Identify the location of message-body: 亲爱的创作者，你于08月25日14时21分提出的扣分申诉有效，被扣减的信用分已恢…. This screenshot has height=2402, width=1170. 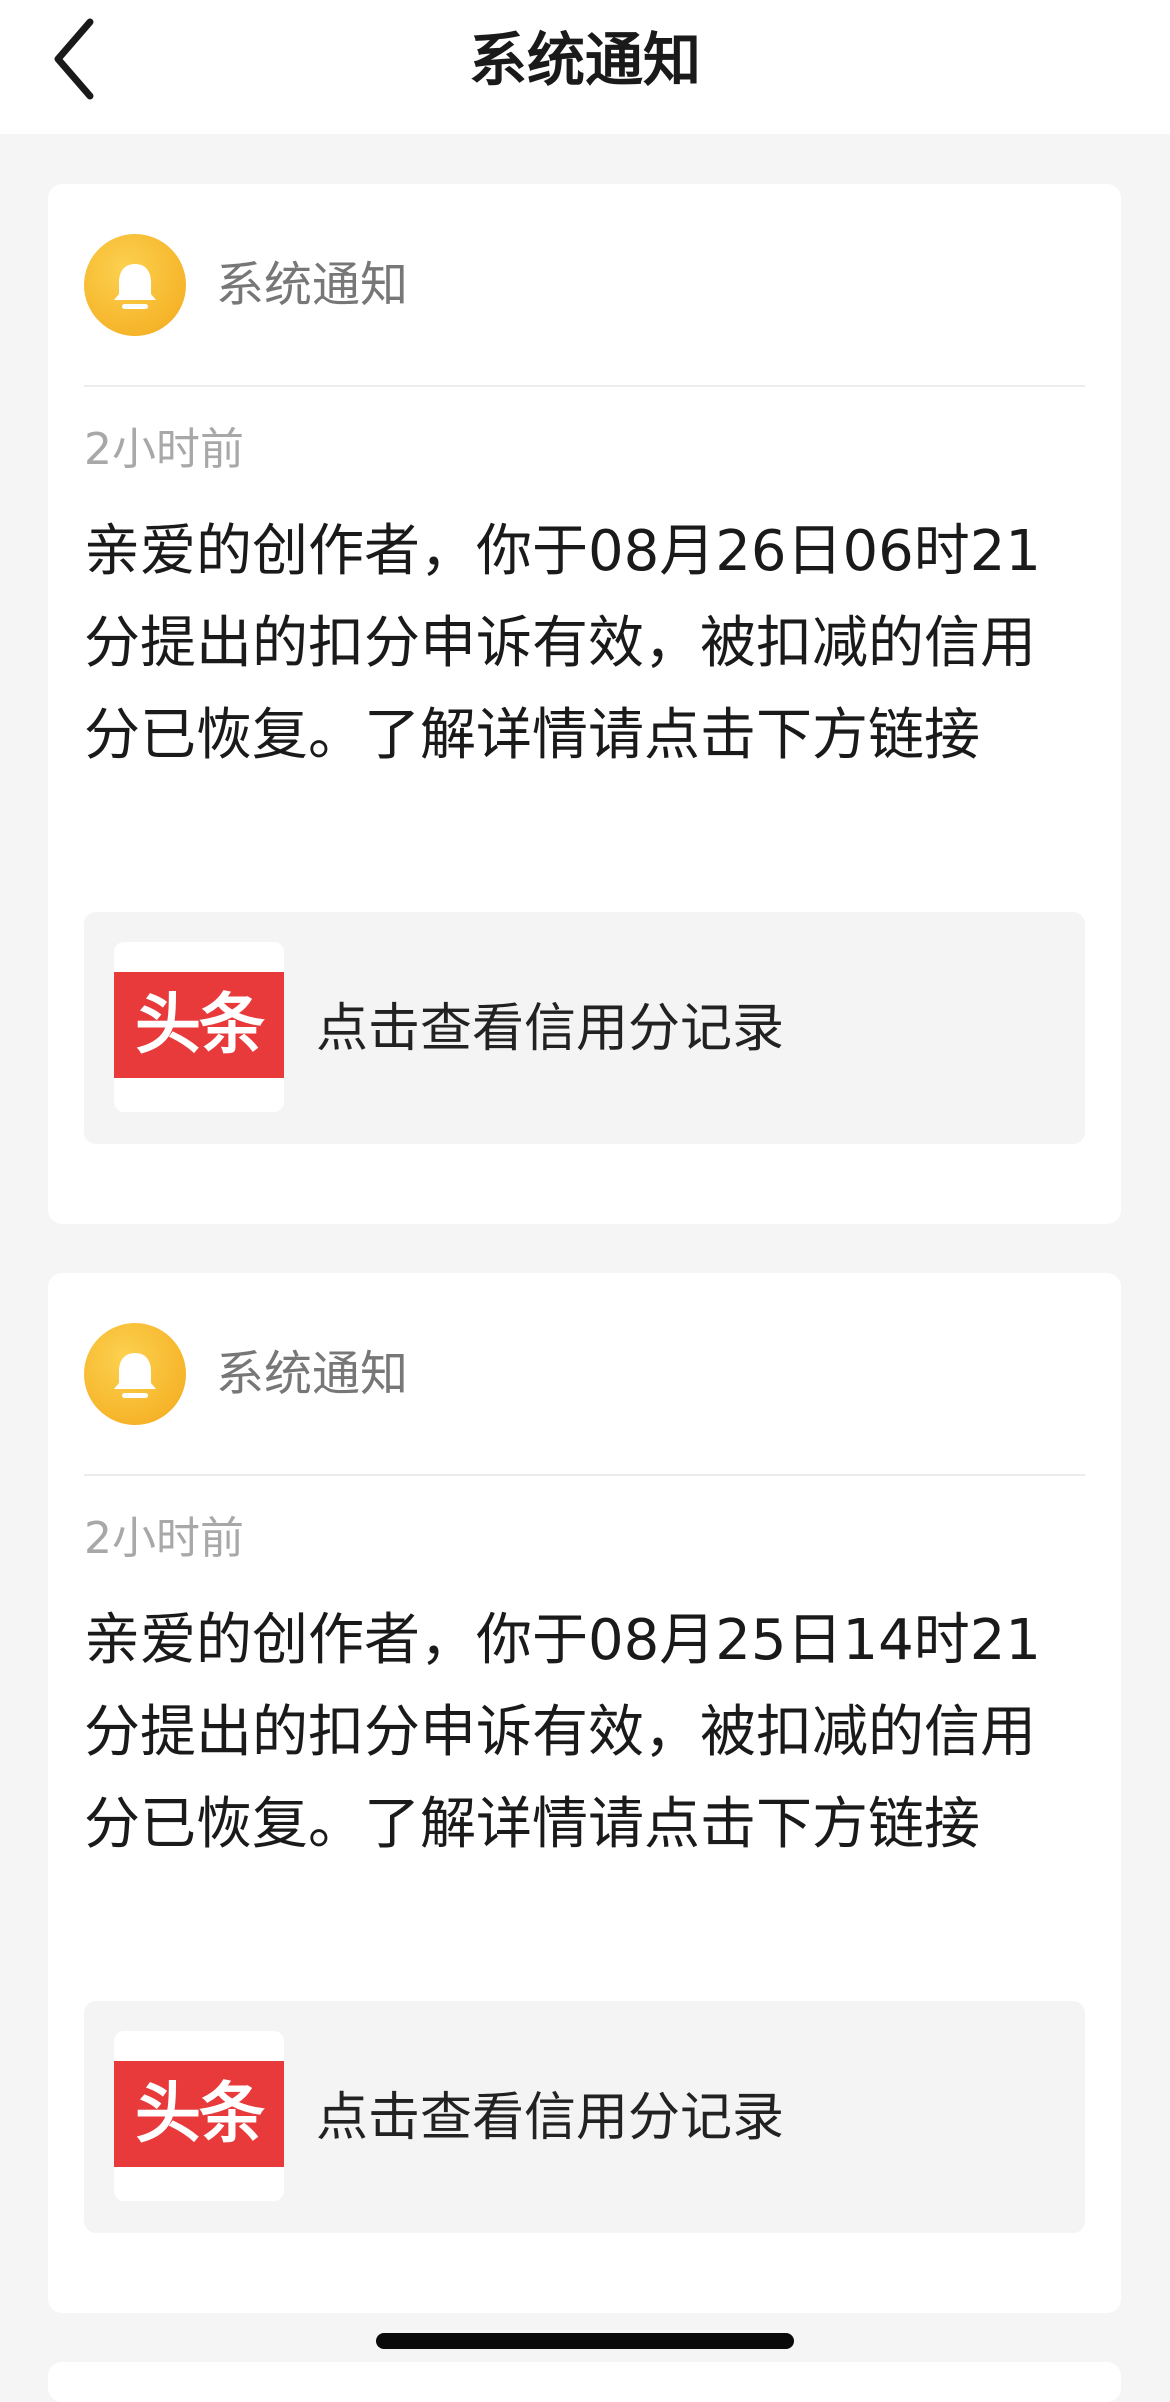
(563, 1732).